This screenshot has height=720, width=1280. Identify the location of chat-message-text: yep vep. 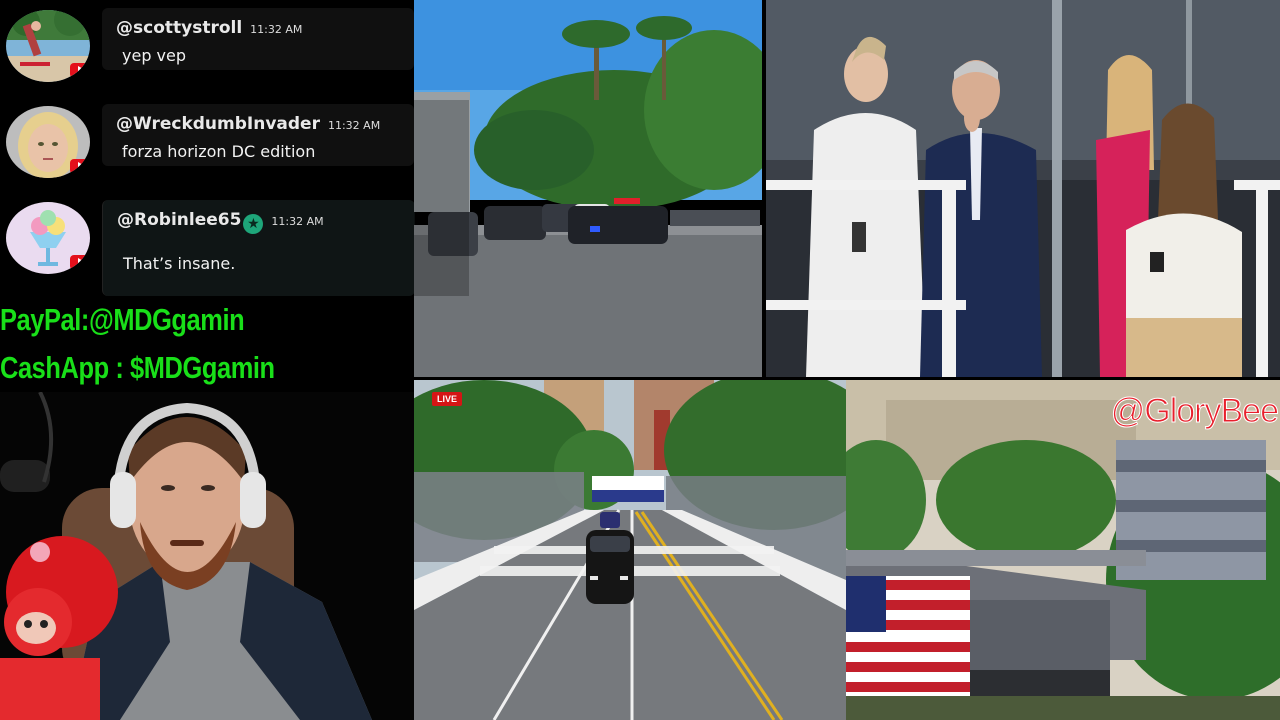
(154, 55).